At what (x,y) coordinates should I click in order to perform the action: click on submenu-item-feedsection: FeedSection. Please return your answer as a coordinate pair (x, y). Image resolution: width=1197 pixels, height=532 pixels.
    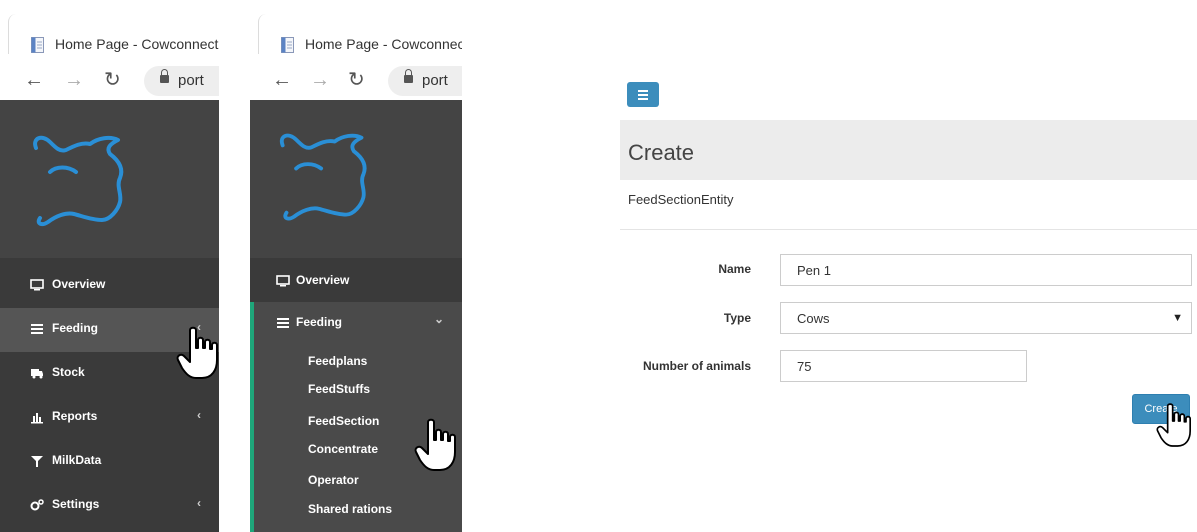
    Looking at the image, I should click on (343, 421).